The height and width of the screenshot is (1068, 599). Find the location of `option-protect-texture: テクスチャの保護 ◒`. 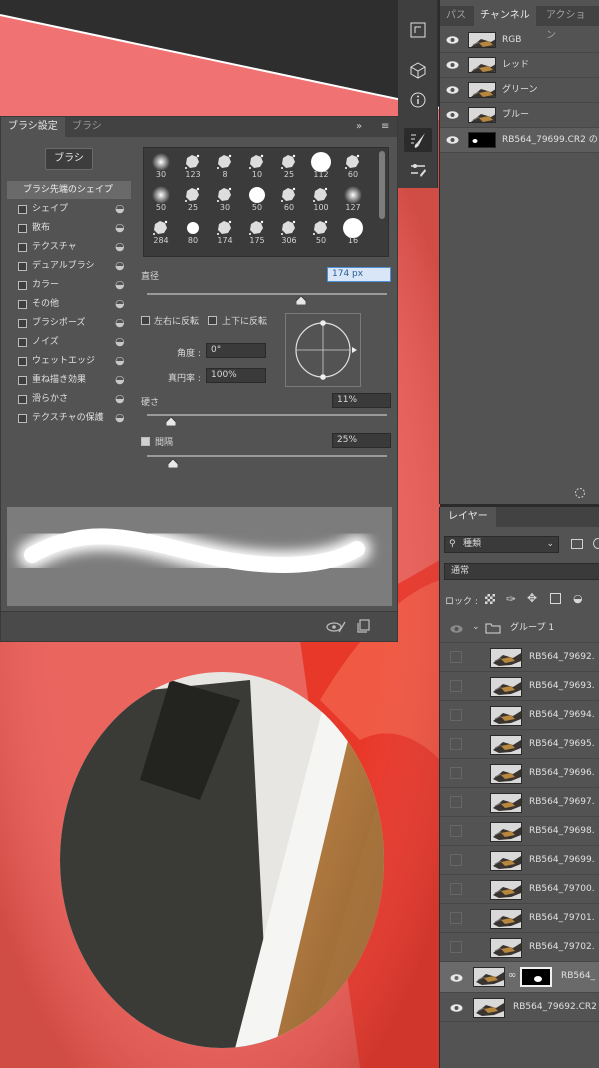

option-protect-texture: テクスチャの保護 ◒ is located at coordinates (69, 418).